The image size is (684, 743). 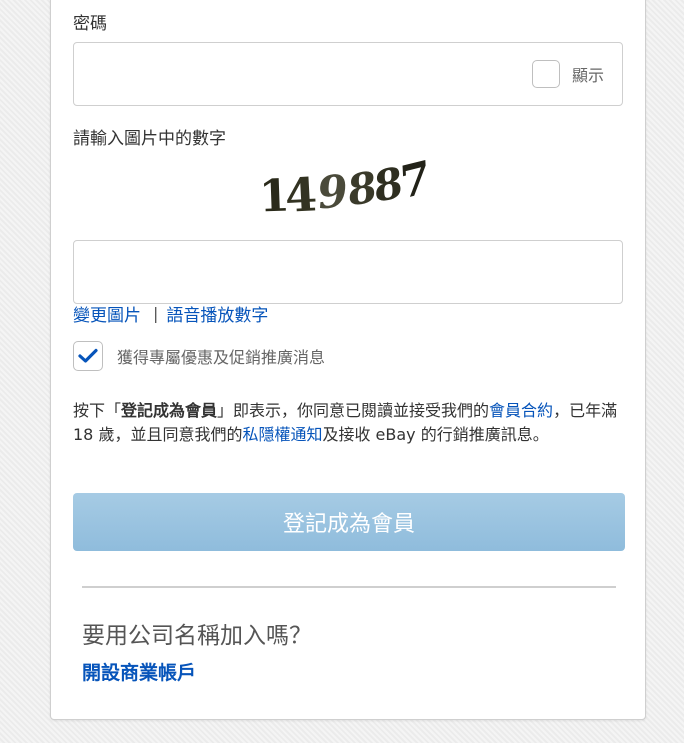 I want to click on audio-captcha-link: 語音播放數字, so click(x=217, y=313).